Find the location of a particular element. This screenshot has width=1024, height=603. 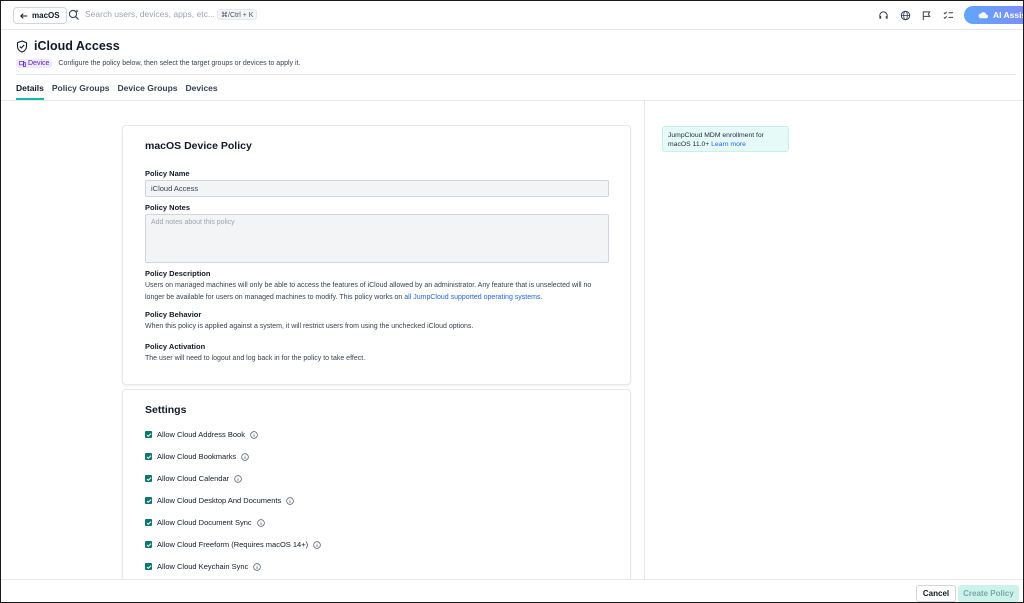

settings-option: Allow Cloud Document Sync is located at coordinates (205, 522).